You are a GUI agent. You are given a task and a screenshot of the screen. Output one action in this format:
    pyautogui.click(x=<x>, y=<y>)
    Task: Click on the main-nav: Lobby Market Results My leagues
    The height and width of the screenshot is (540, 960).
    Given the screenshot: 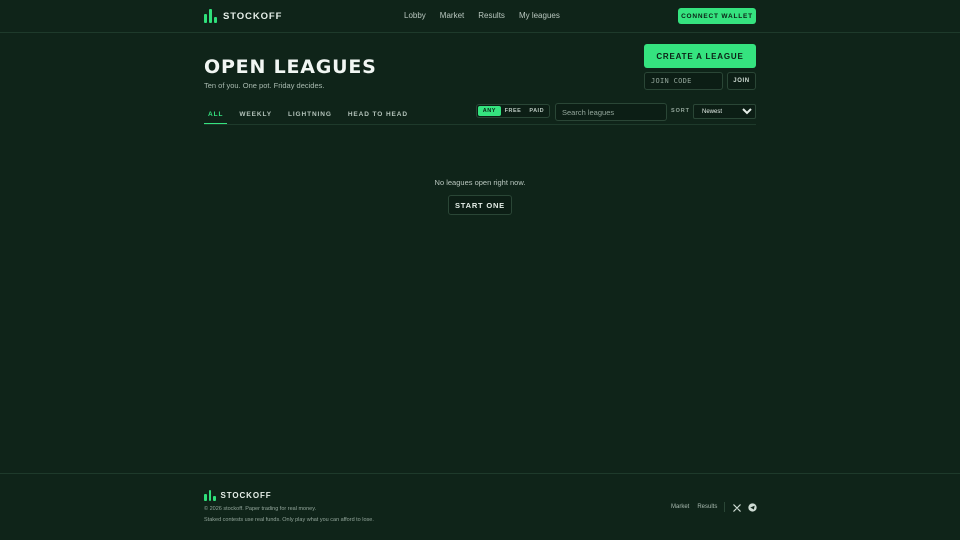 What is the action you would take?
    pyautogui.click(x=482, y=15)
    